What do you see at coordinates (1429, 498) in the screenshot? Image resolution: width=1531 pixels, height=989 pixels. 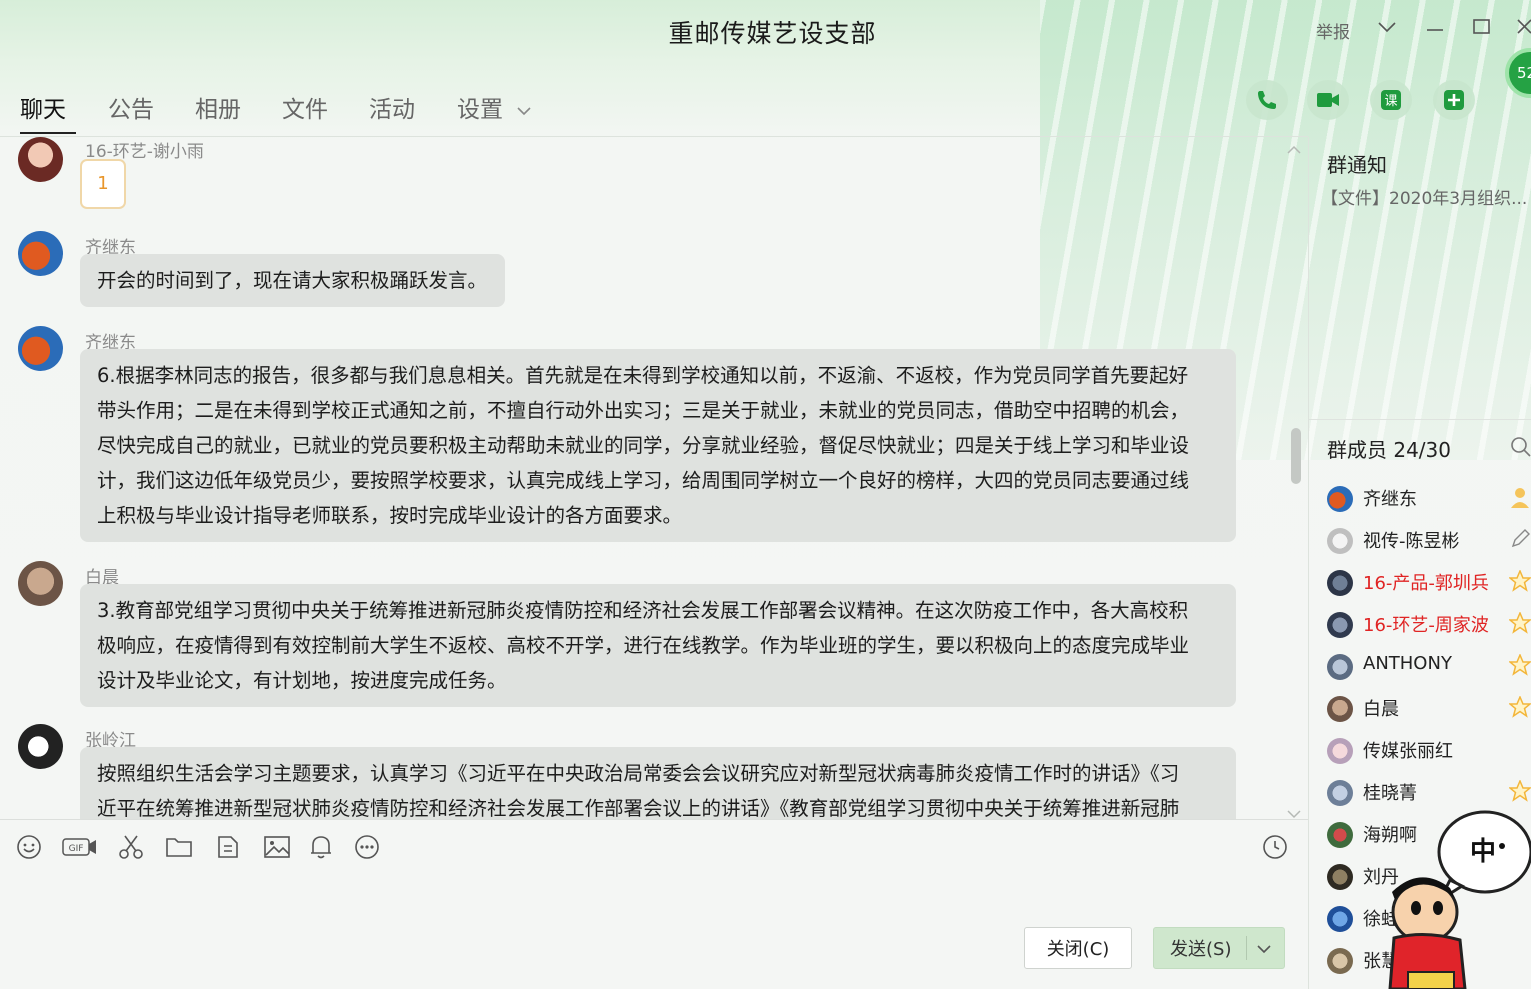 I see `member-item: 齐继东` at bounding box center [1429, 498].